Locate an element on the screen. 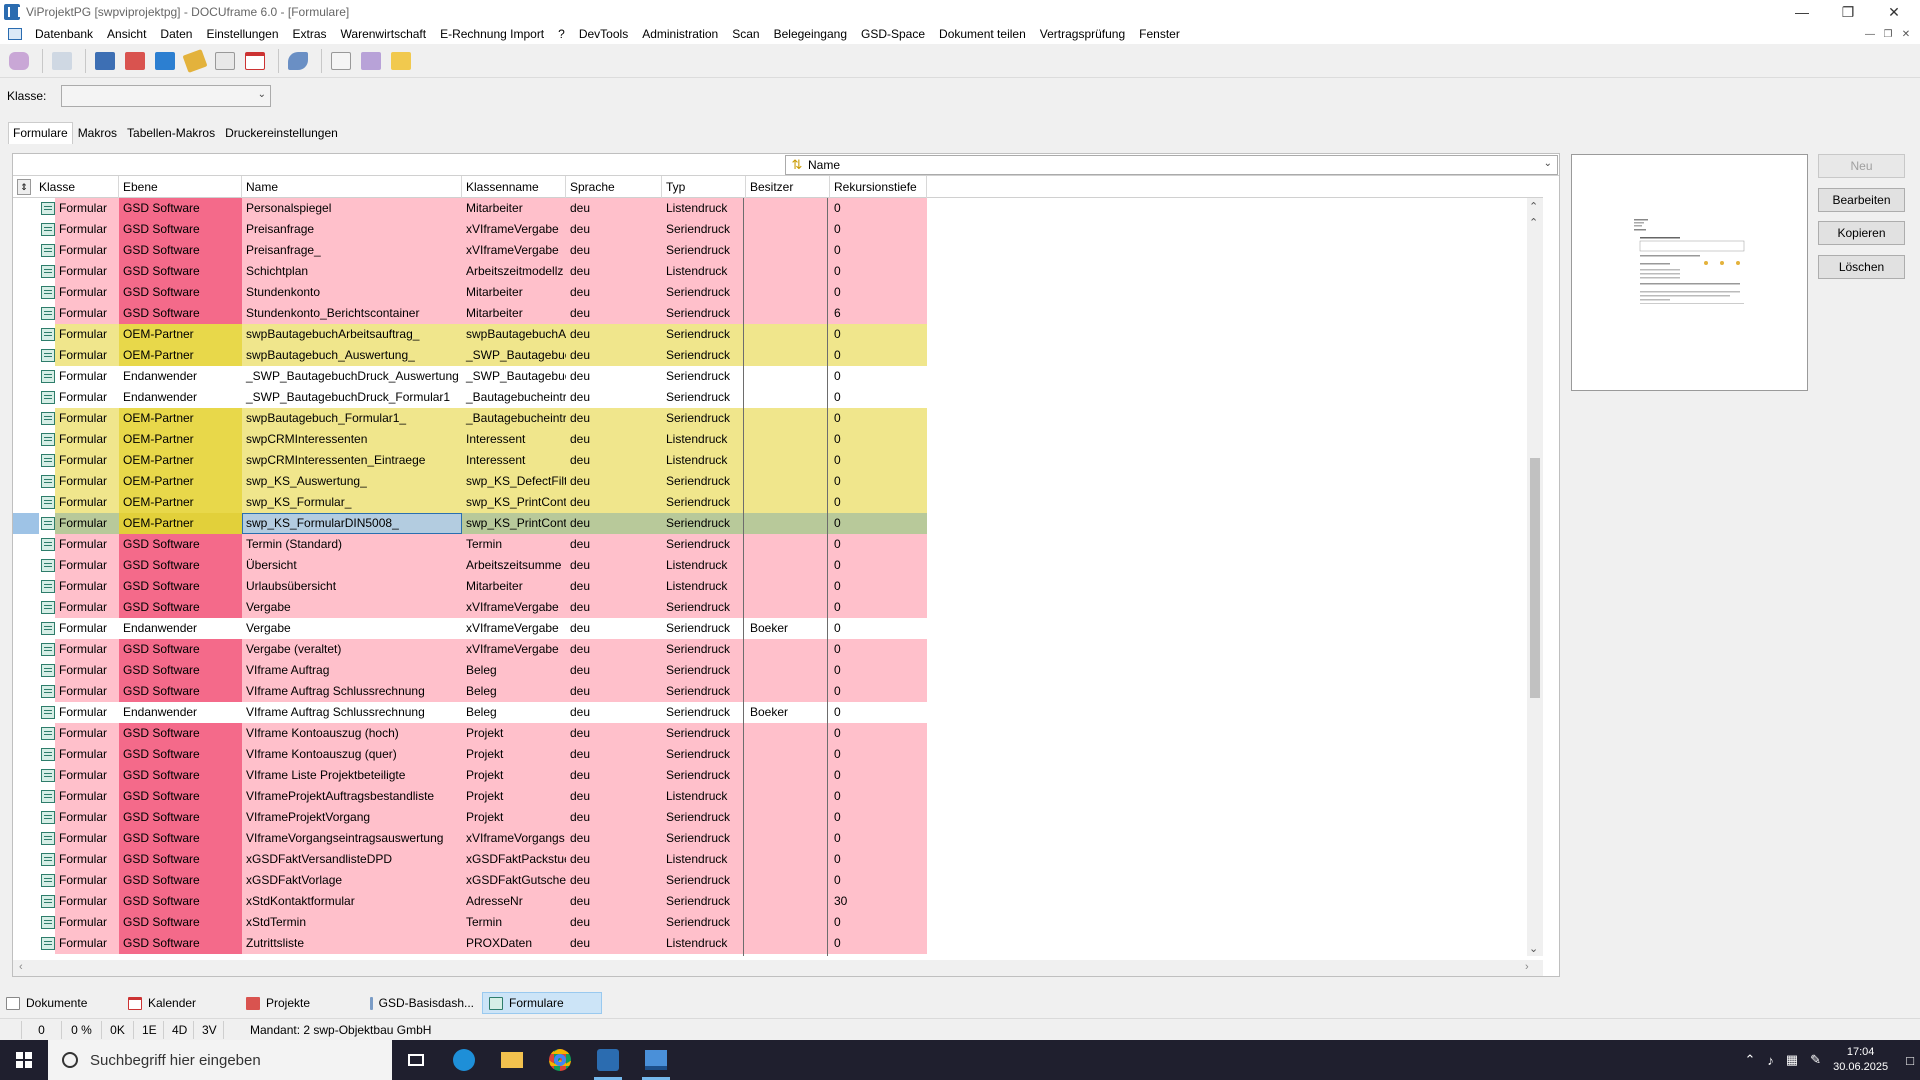 The height and width of the screenshot is (1080, 1920). menu-dokument-teilen: Dokument teilen is located at coordinates (982, 34).